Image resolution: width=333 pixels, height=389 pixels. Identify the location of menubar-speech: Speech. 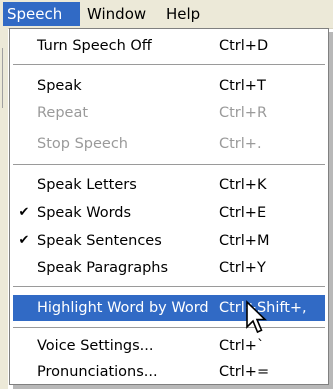
(41, 14).